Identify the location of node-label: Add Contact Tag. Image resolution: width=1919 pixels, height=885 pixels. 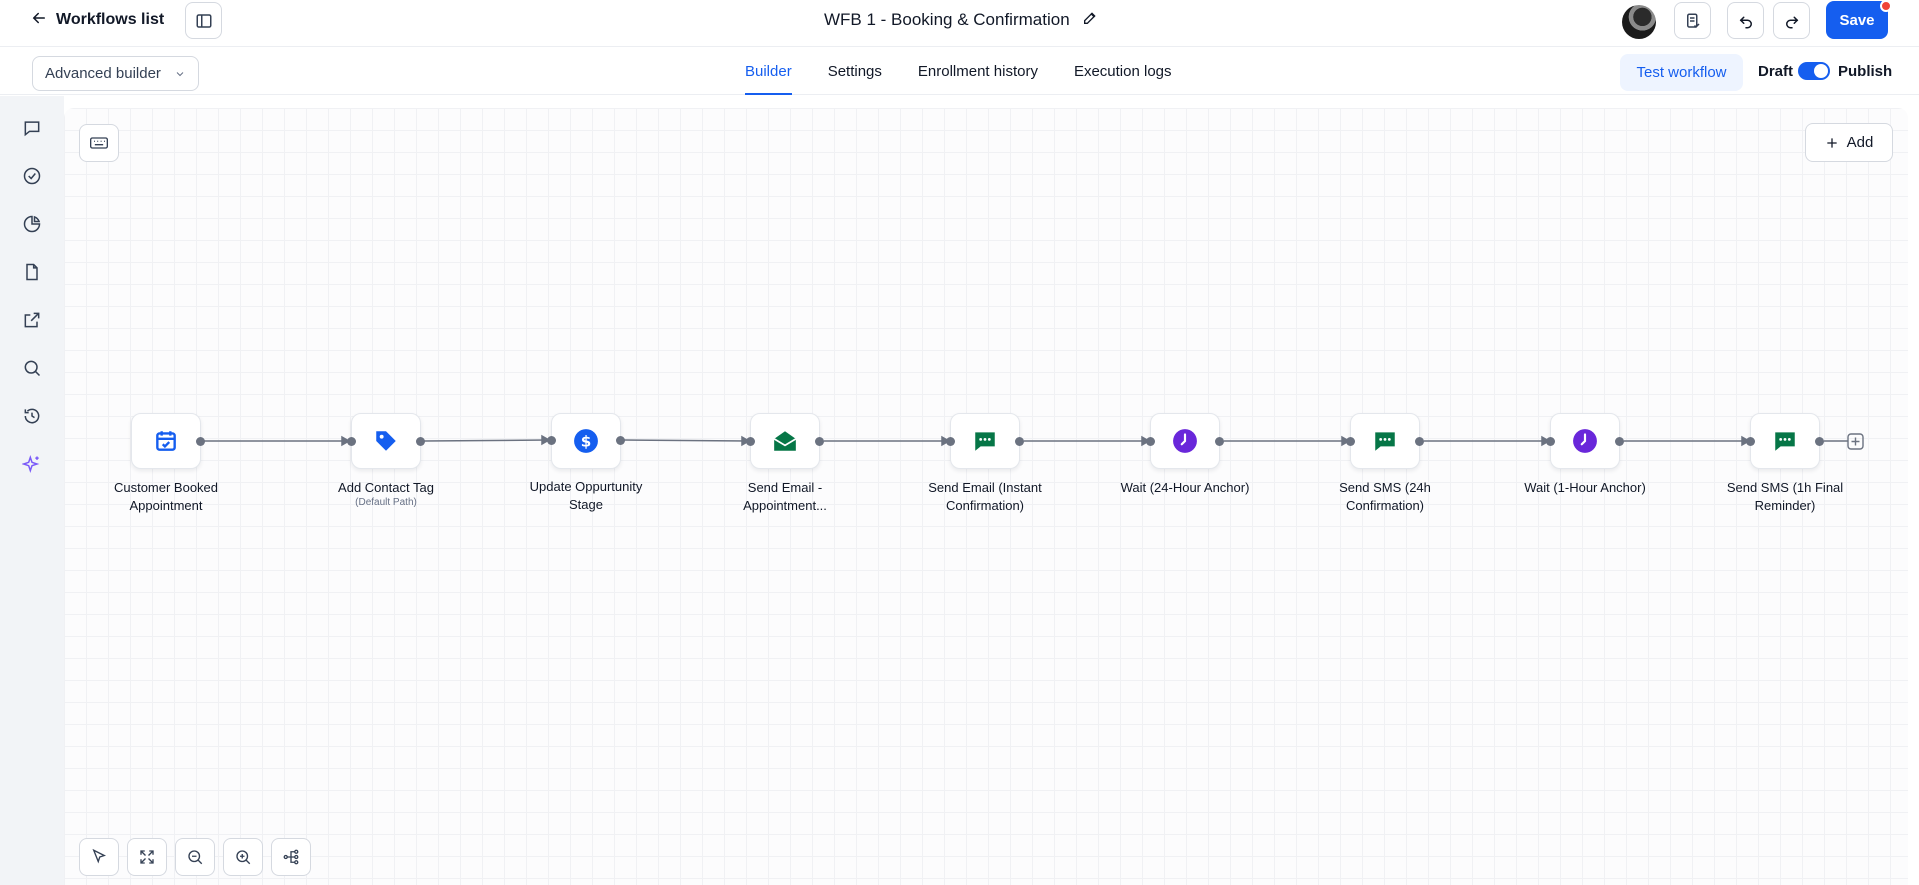
(386, 487).